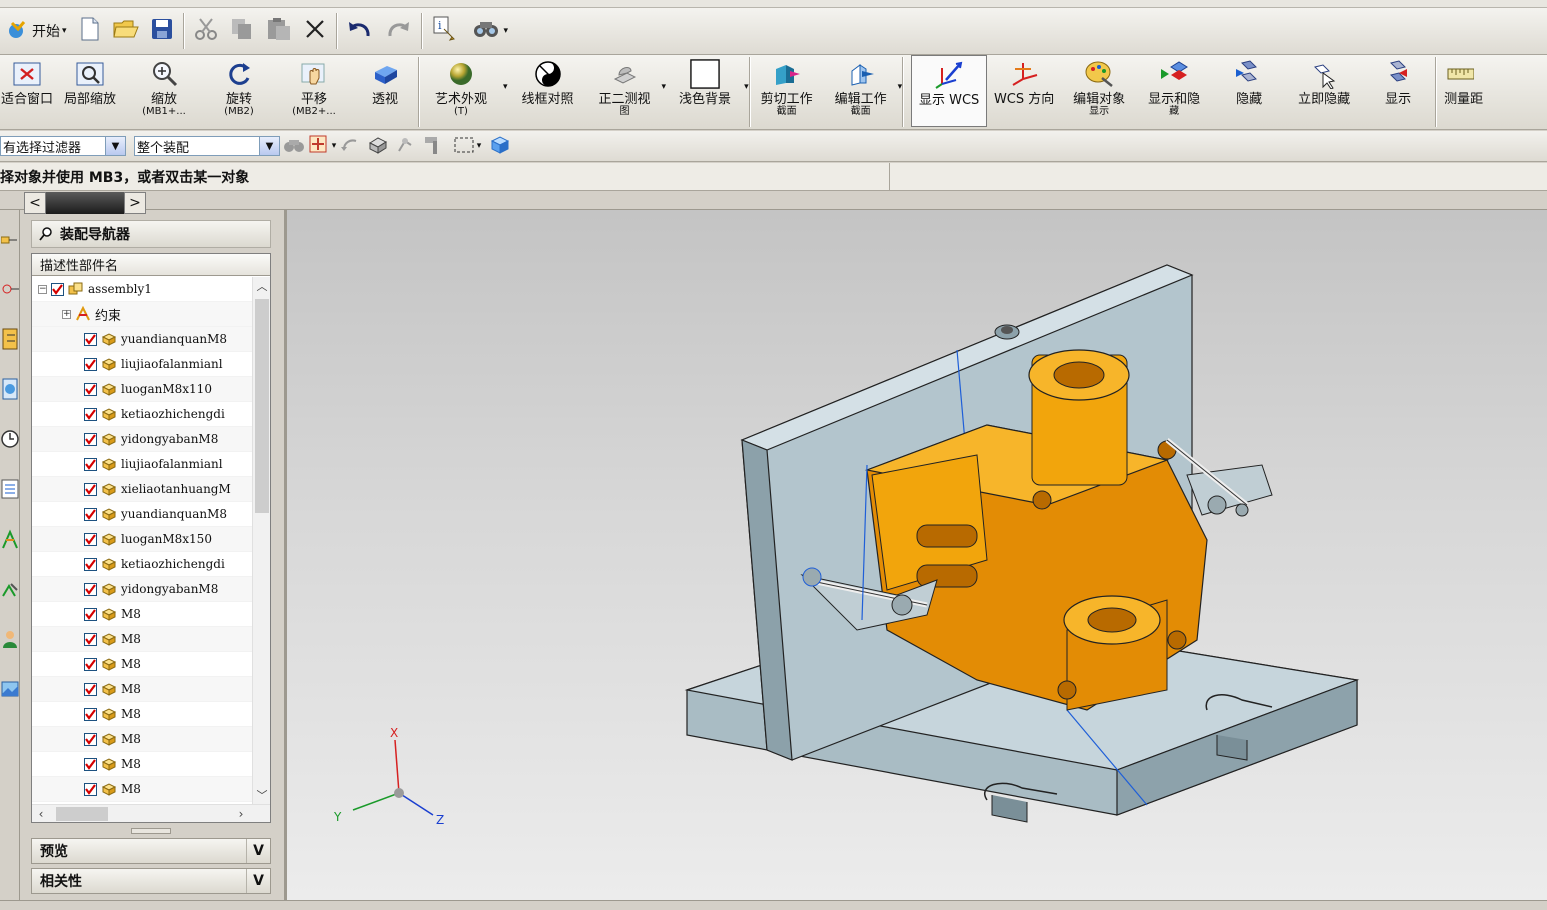  What do you see at coordinates (1324, 91) in the screenshot?
I see `immediate-hide-button: 立即隐藏` at bounding box center [1324, 91].